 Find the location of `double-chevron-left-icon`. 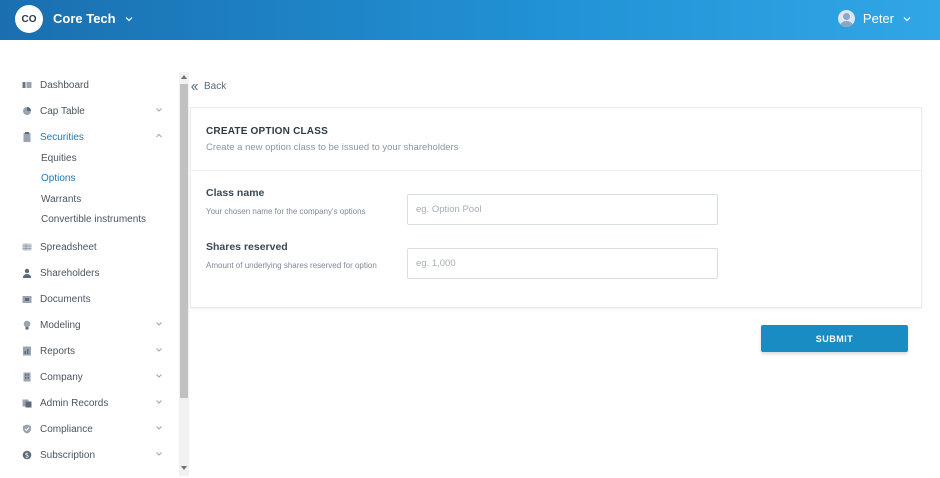

double-chevron-left-icon is located at coordinates (194, 86).